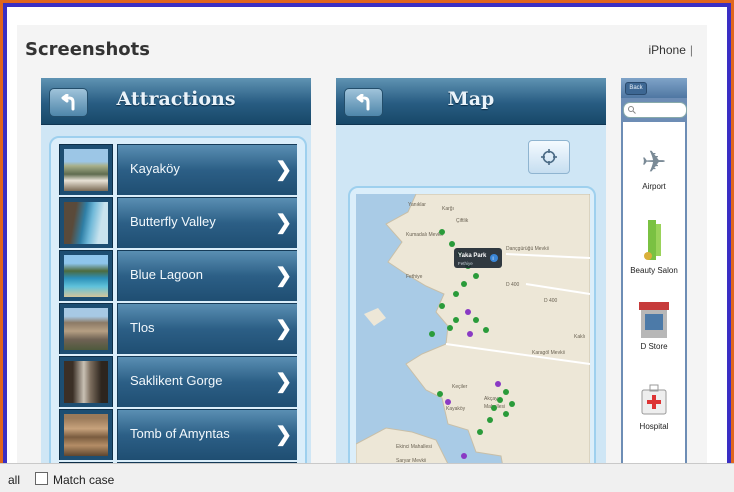 This screenshot has height=492, width=734. What do you see at coordinates (414, 277) in the screenshot?
I see `map-label: Fethiye` at bounding box center [414, 277].